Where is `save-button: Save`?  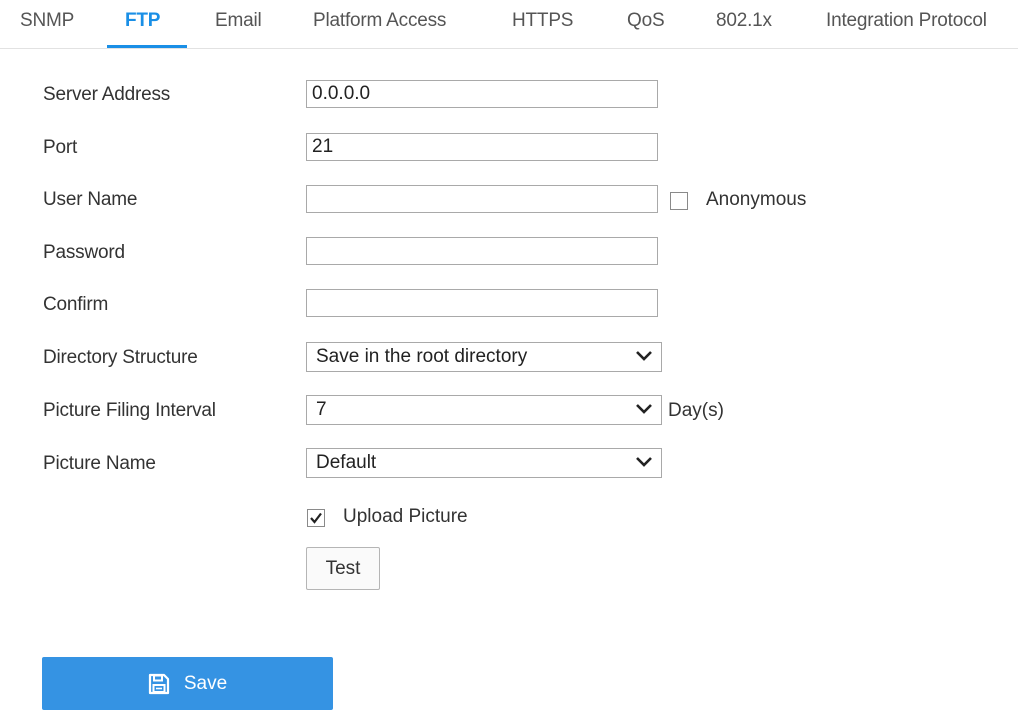
save-button: Save is located at coordinates (187, 683).